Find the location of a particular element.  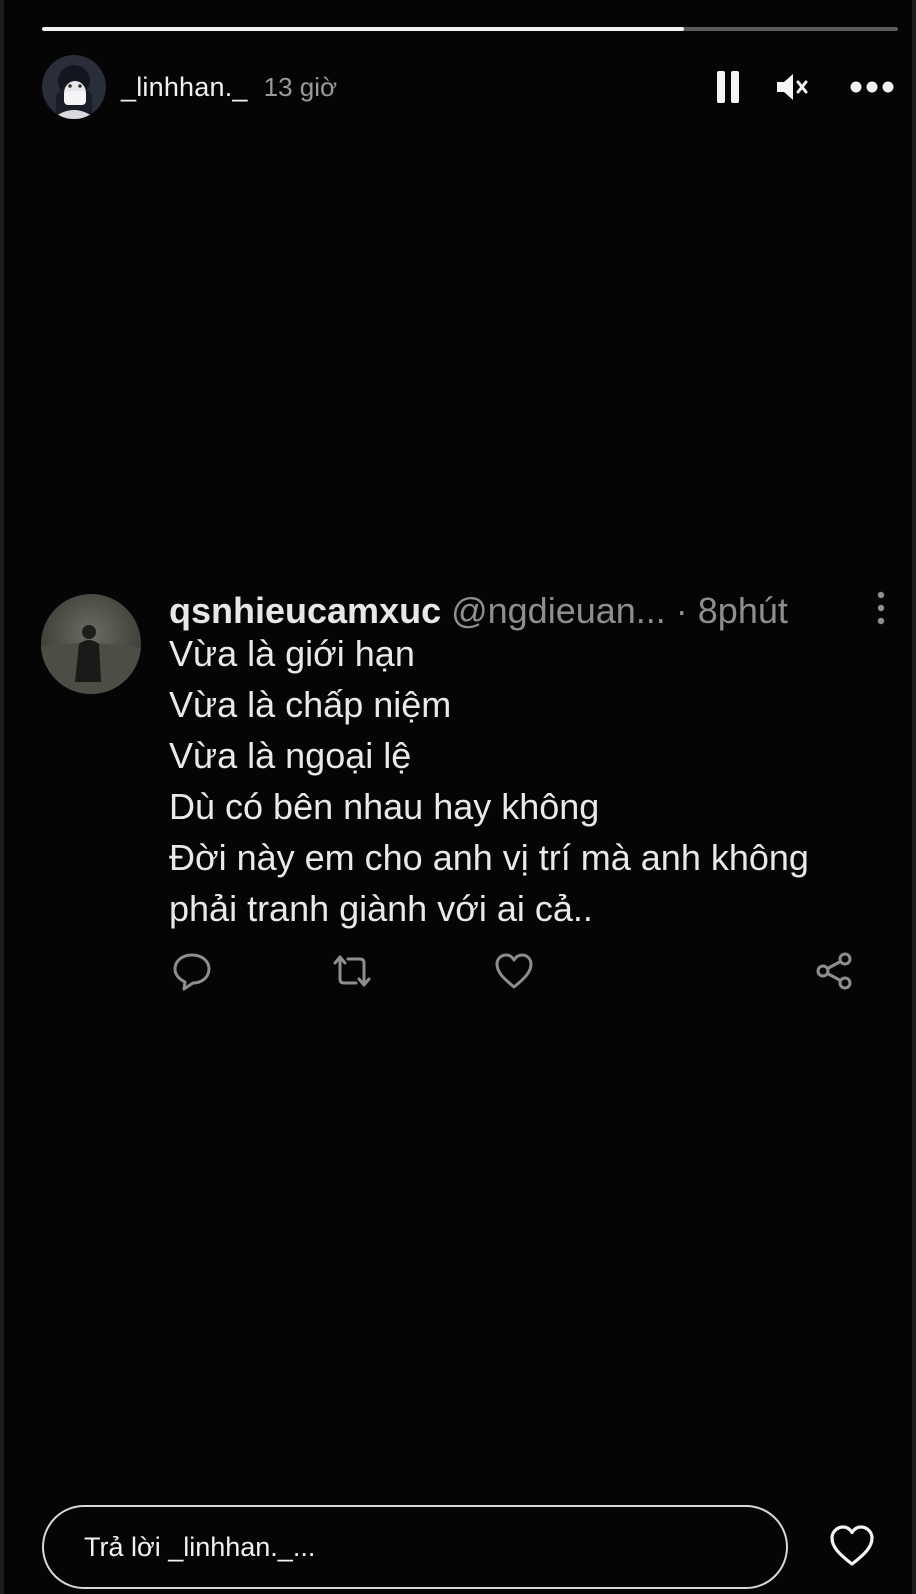

tweet-like-button is located at coordinates (514, 971).